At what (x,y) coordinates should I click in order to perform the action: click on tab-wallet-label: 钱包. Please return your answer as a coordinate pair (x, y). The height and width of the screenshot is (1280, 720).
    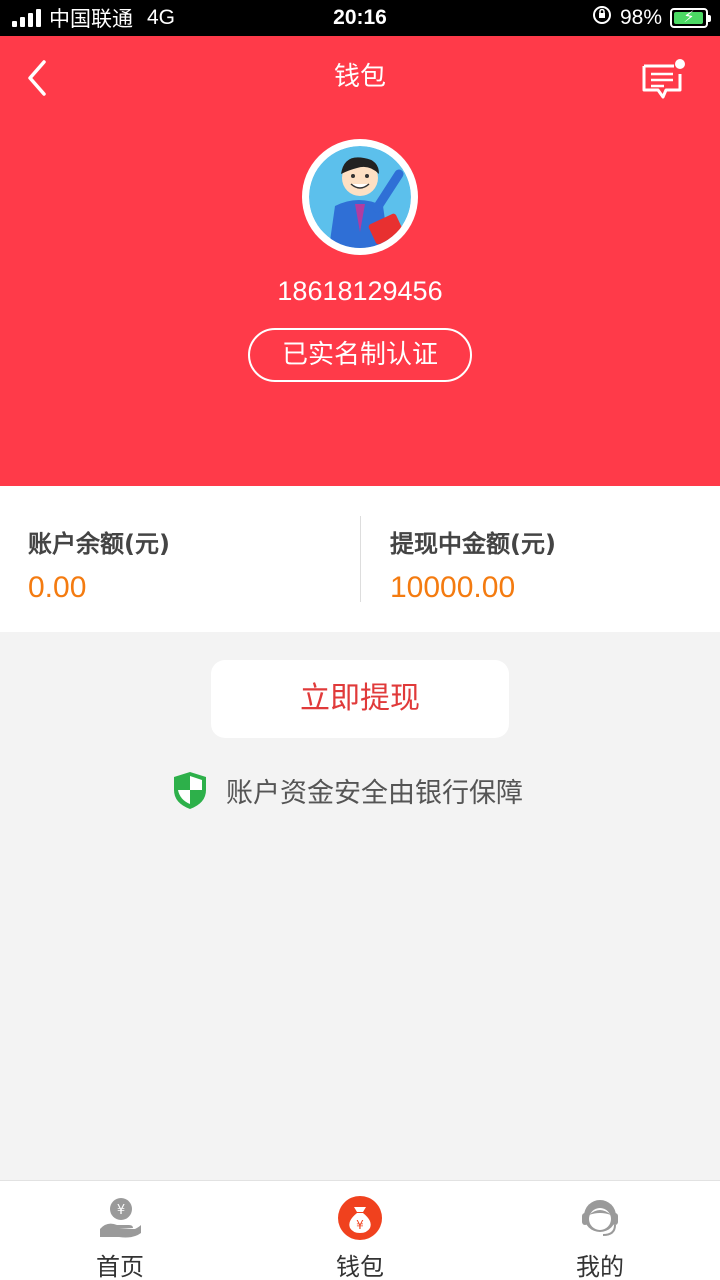
    Looking at the image, I should click on (360, 1266).